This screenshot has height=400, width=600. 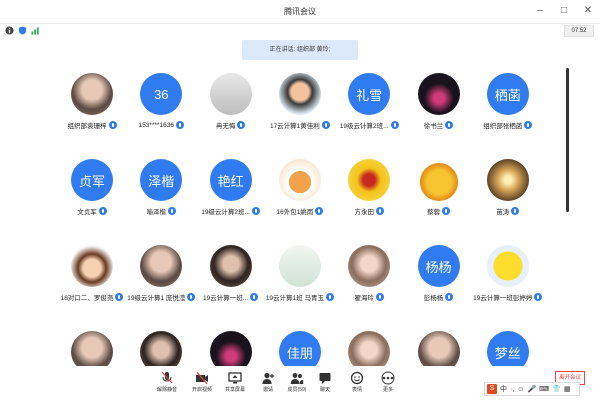 I want to click on more-button: 更多, so click(x=388, y=383).